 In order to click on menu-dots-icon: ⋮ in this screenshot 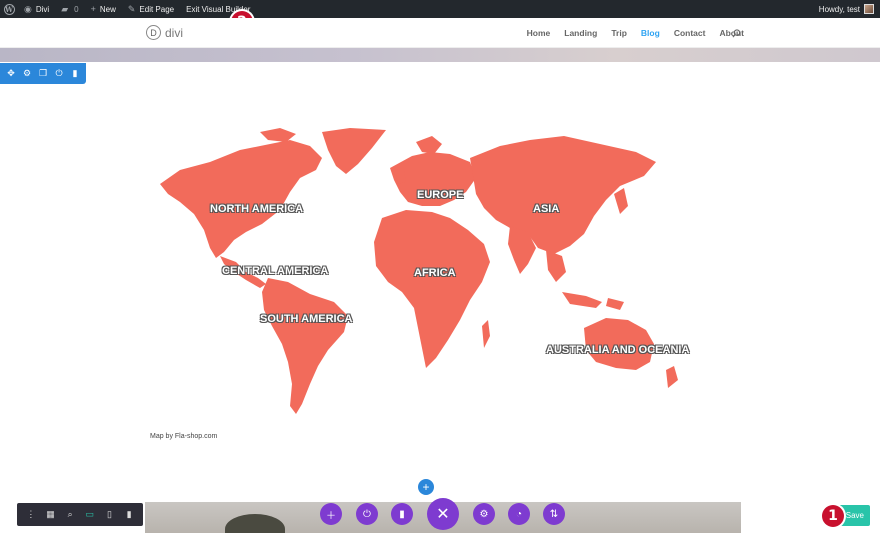, I will do `click(31, 514)`.